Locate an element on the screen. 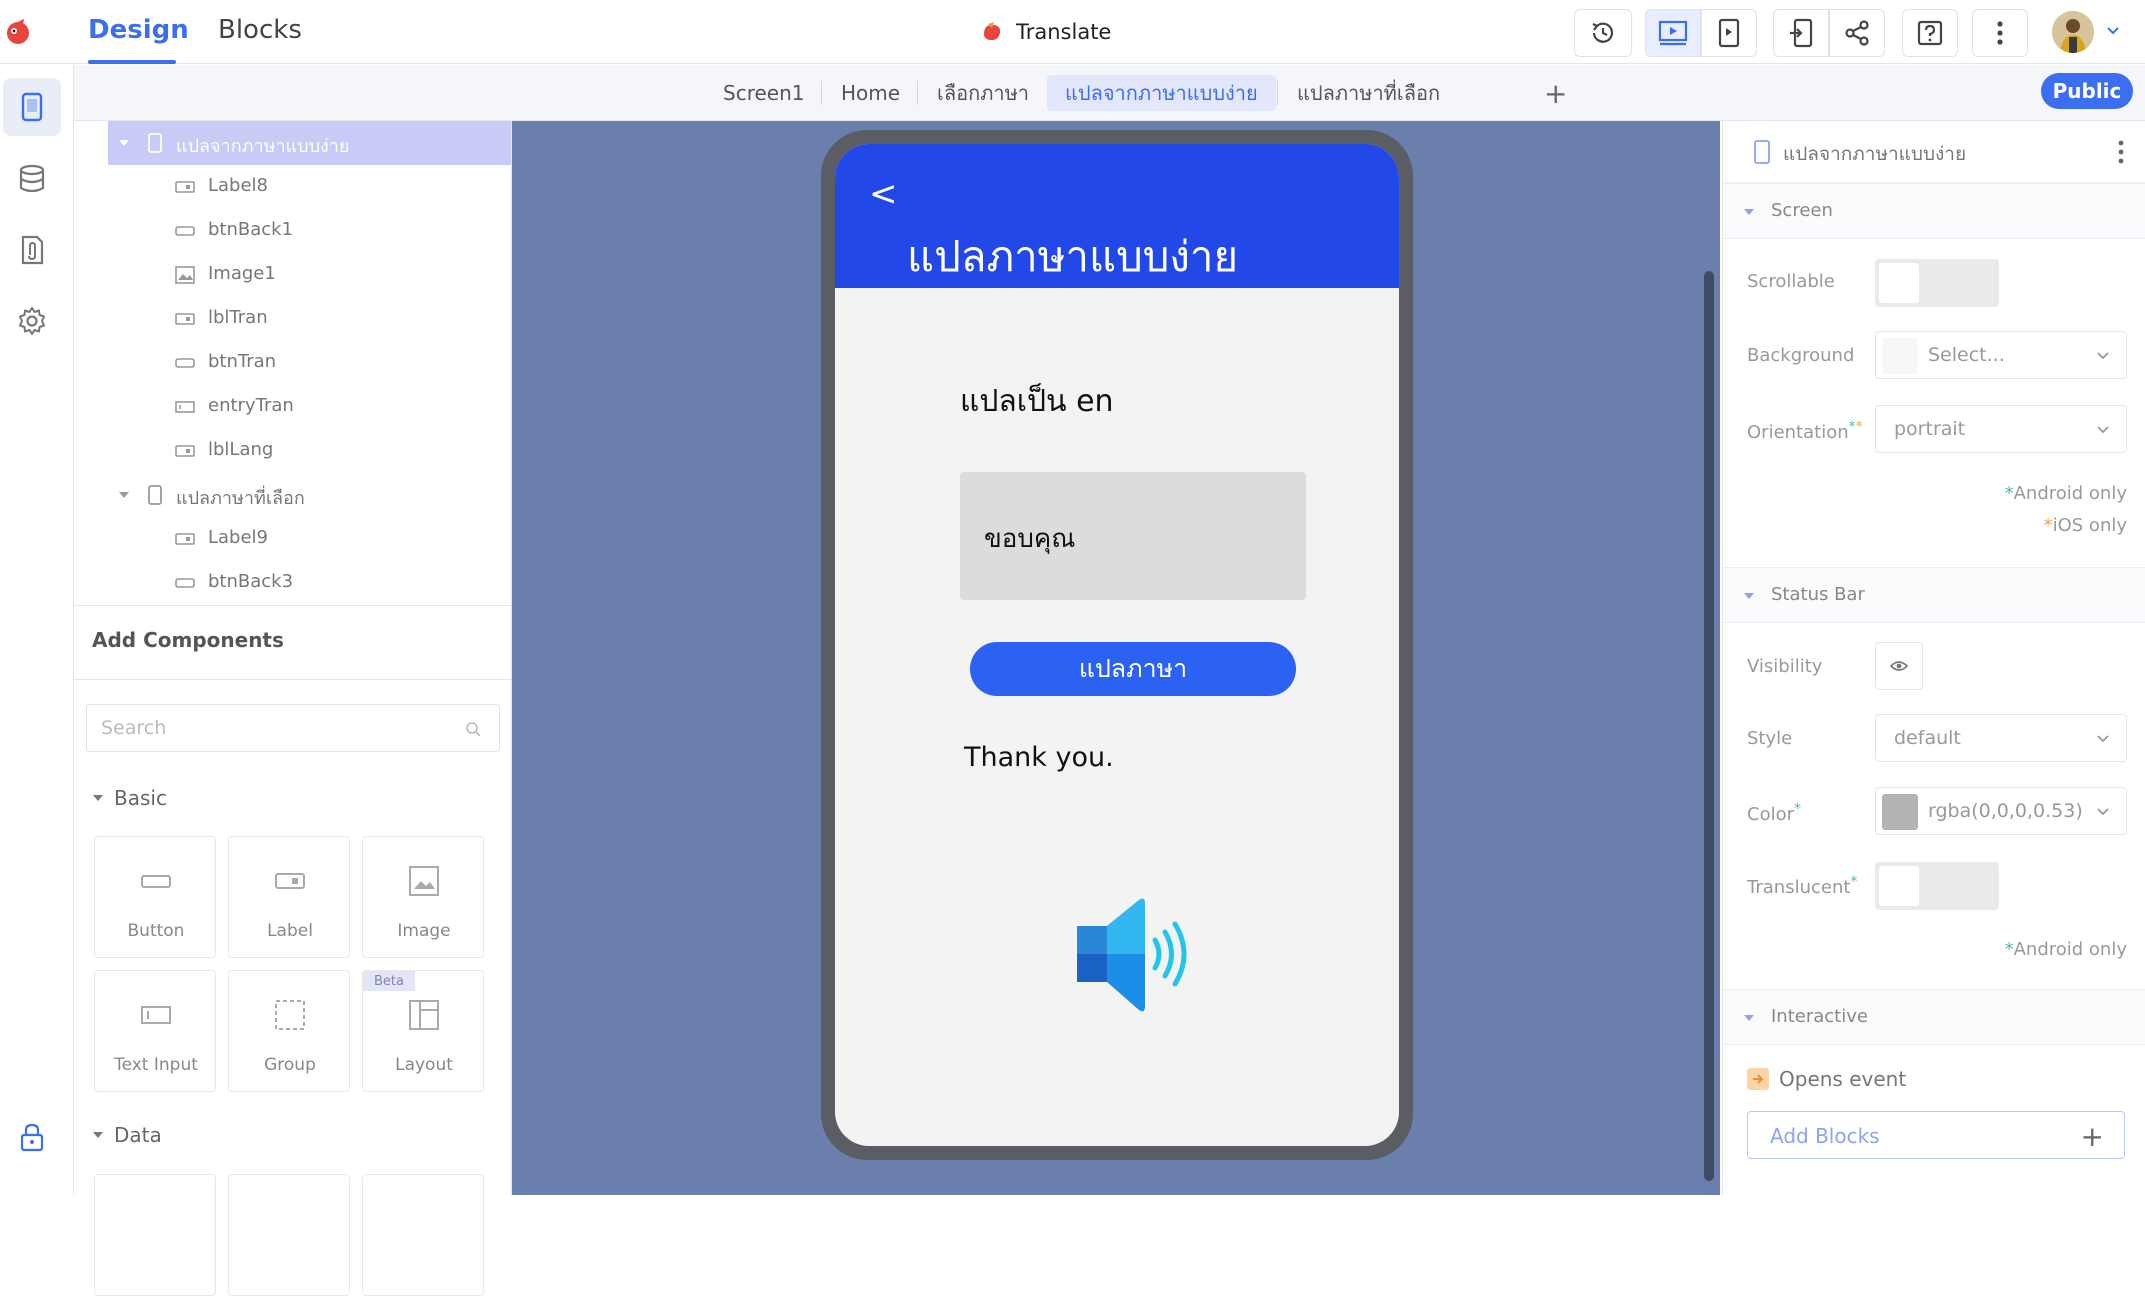  orientation-select: portrait is located at coordinates (2001, 429).